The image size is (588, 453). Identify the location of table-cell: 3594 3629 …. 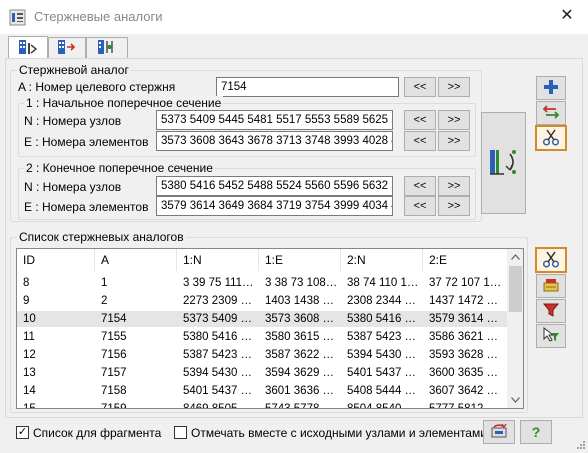
(300, 373).